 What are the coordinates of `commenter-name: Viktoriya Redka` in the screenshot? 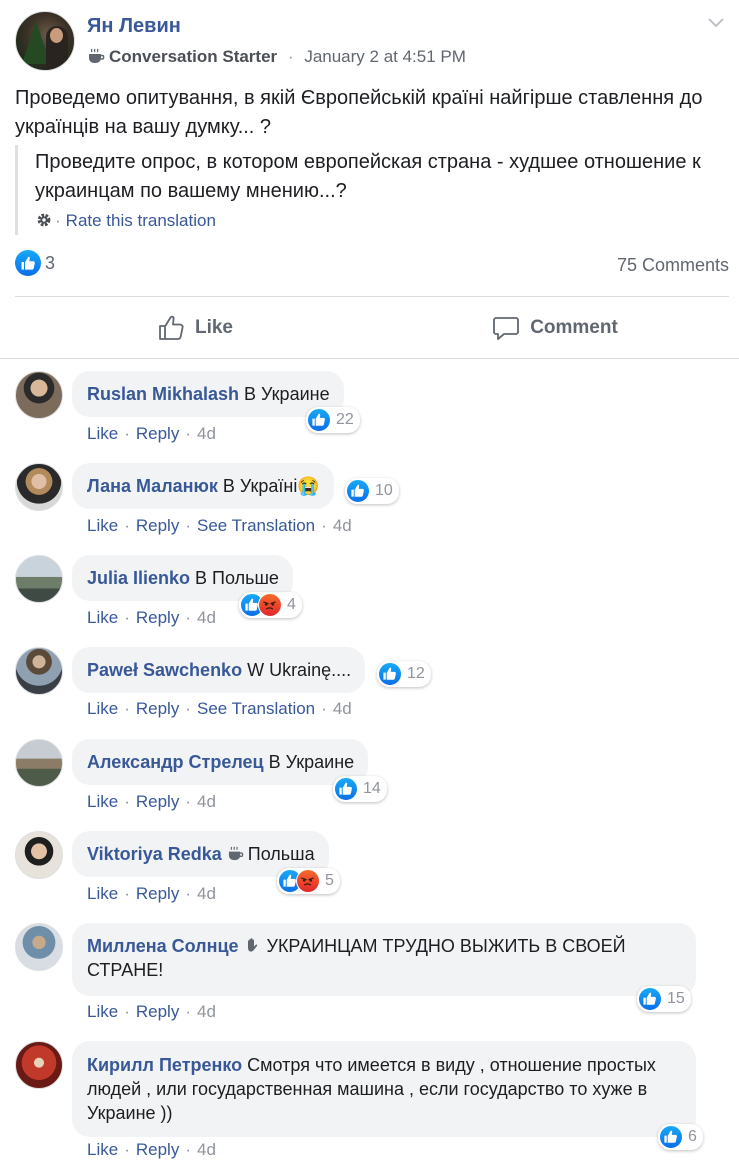 It's located at (154, 854).